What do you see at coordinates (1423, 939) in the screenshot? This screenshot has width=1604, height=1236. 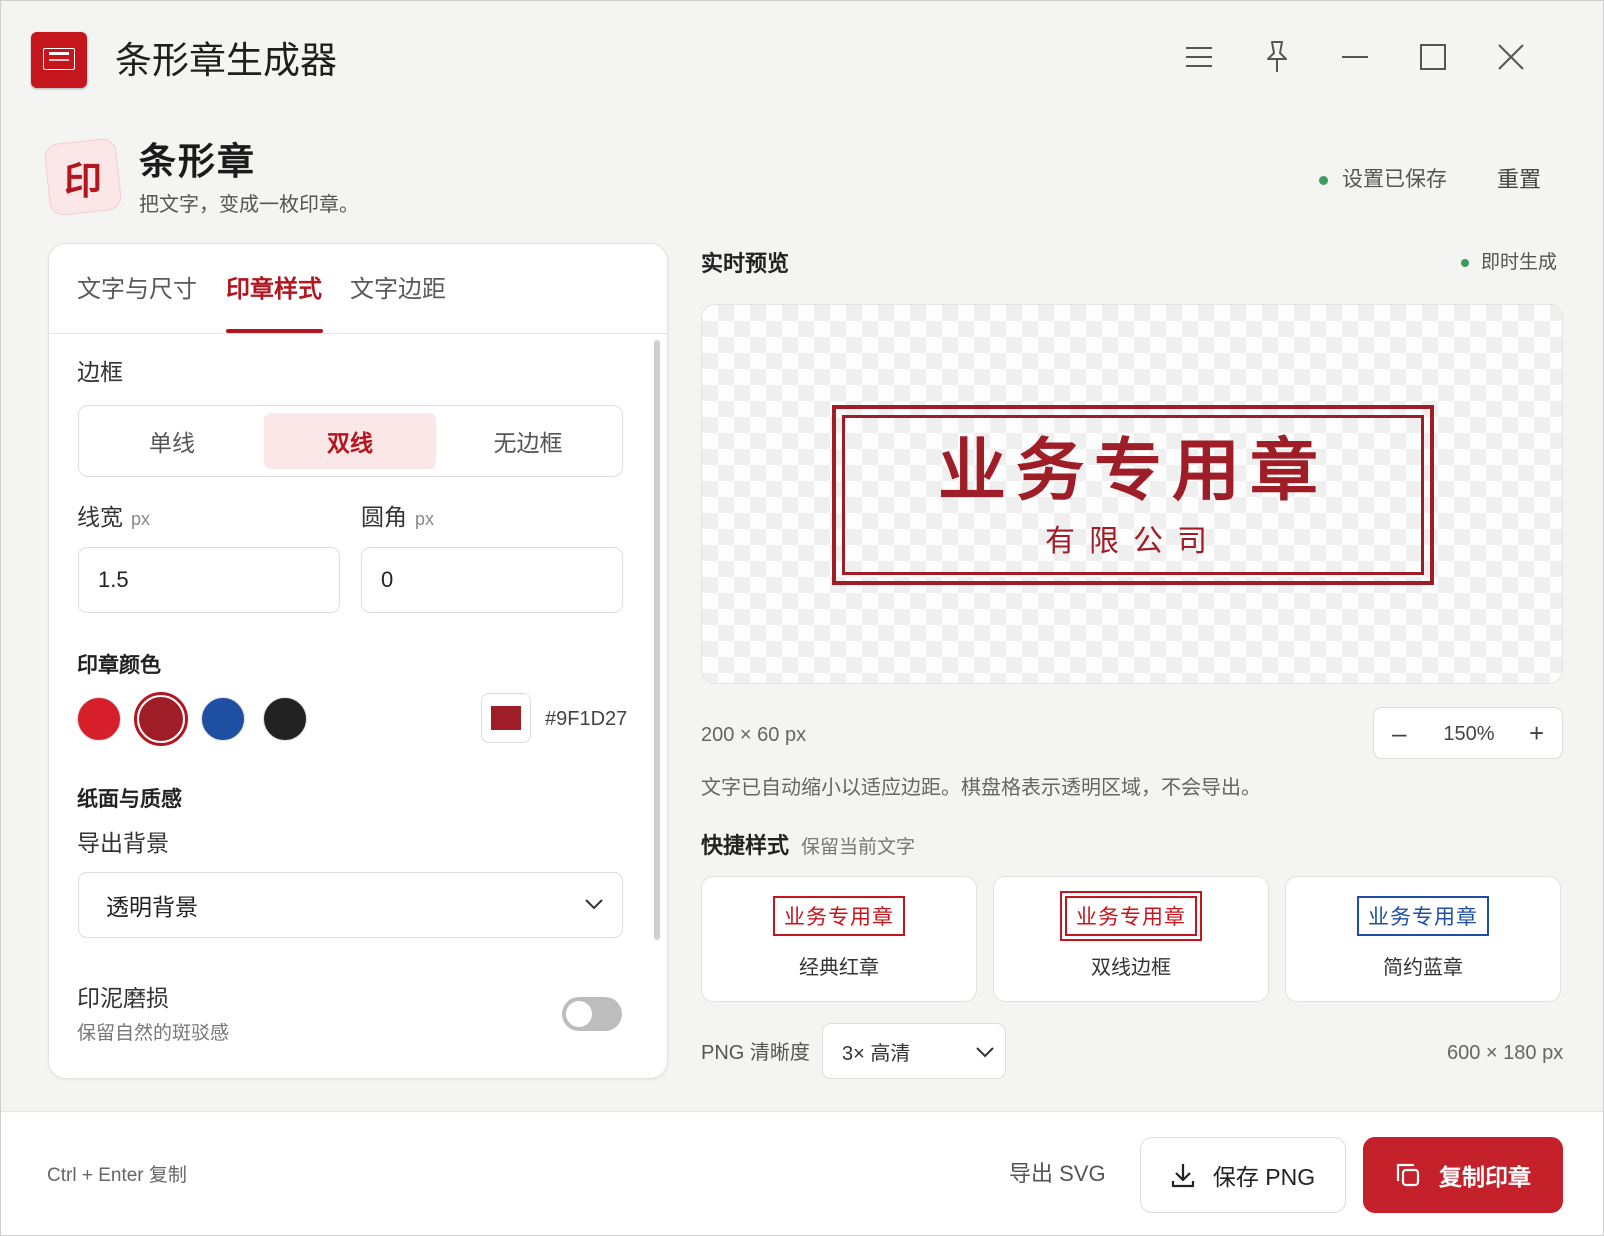 I see `quick-style-simple-blue: 业务专用章 简约蓝章` at bounding box center [1423, 939].